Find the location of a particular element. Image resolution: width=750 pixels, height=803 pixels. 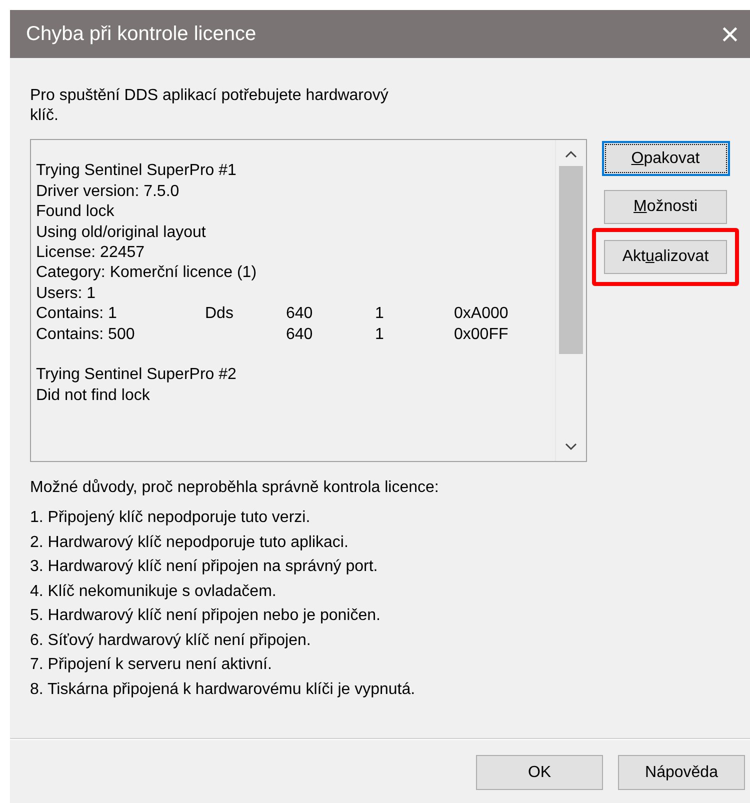

log-cell: Contains: 500 is located at coordinates (85, 334).